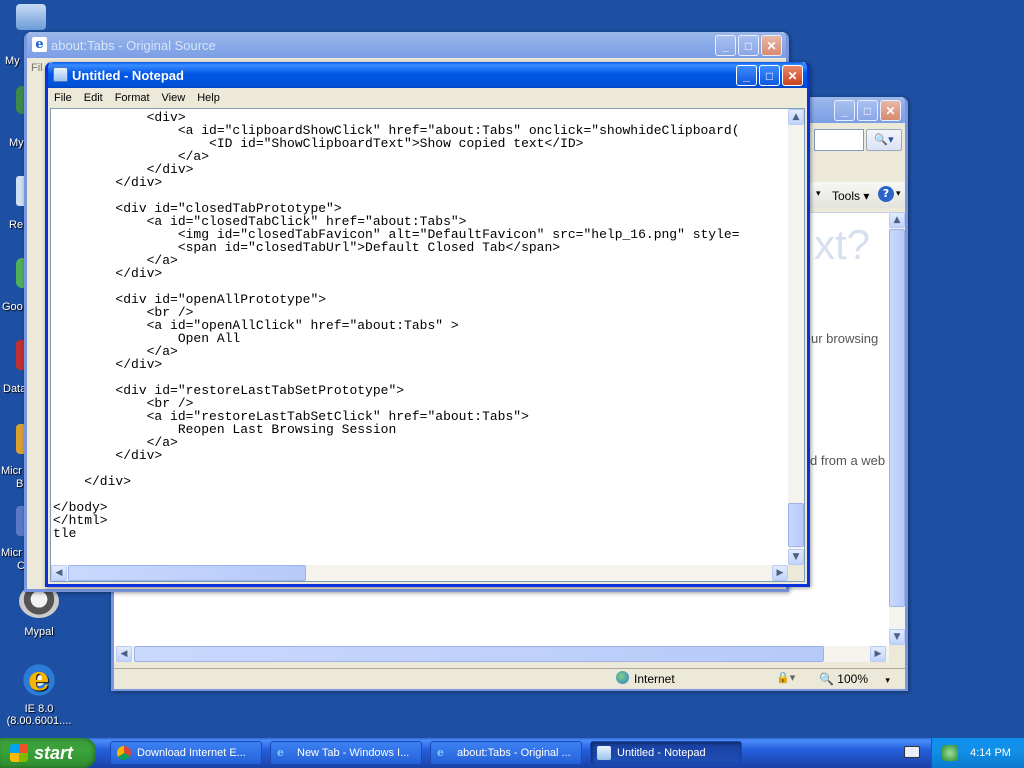  What do you see at coordinates (654, 679) in the screenshot?
I see `security-zone-label: Internet` at bounding box center [654, 679].